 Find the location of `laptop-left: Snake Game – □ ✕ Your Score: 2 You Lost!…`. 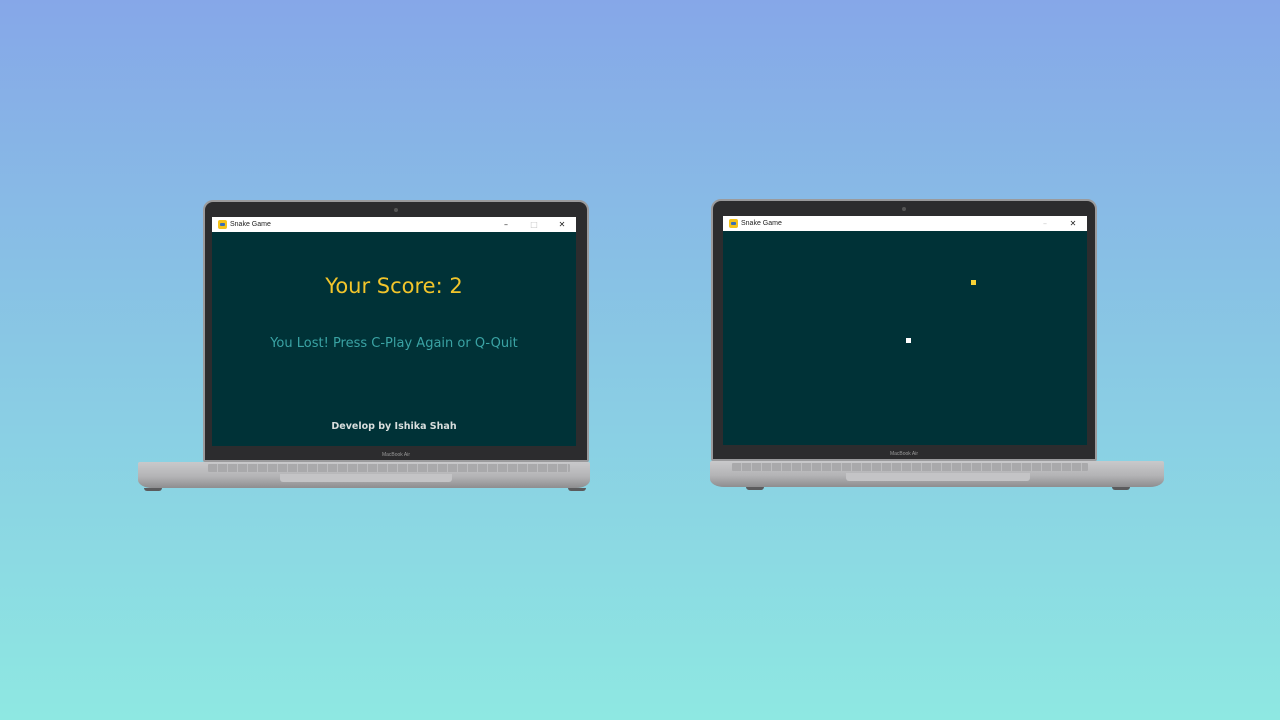

laptop-left: Snake Game – □ ✕ Your Score: 2 You Lost!… is located at coordinates (364, 346).